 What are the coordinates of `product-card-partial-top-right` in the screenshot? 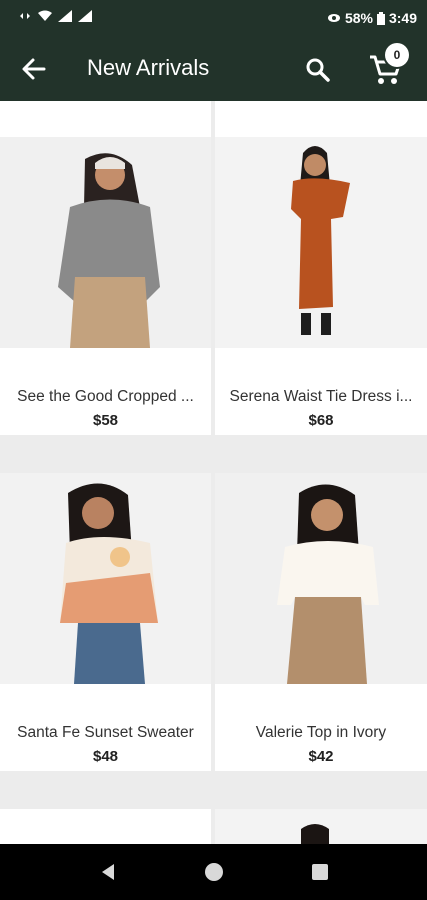 It's located at (321, 119).